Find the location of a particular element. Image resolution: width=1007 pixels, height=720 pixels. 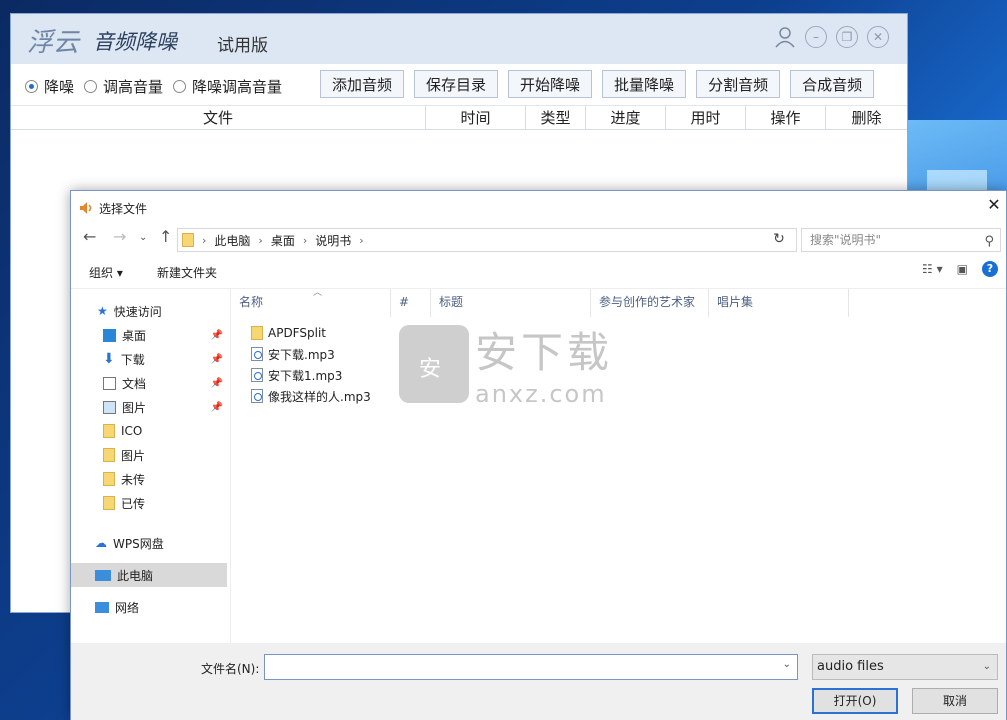

window-controls: – ❐ ✕ is located at coordinates (831, 37).